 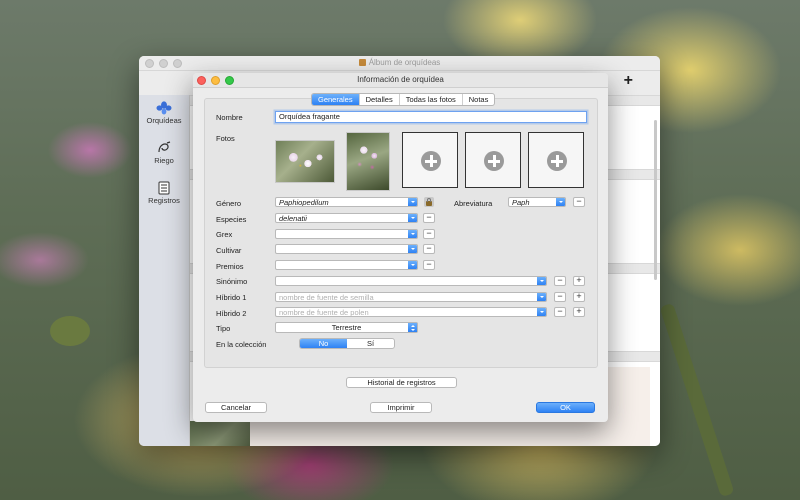 What do you see at coordinates (229, 117) in the screenshot?
I see `nombre-label: Nombre` at bounding box center [229, 117].